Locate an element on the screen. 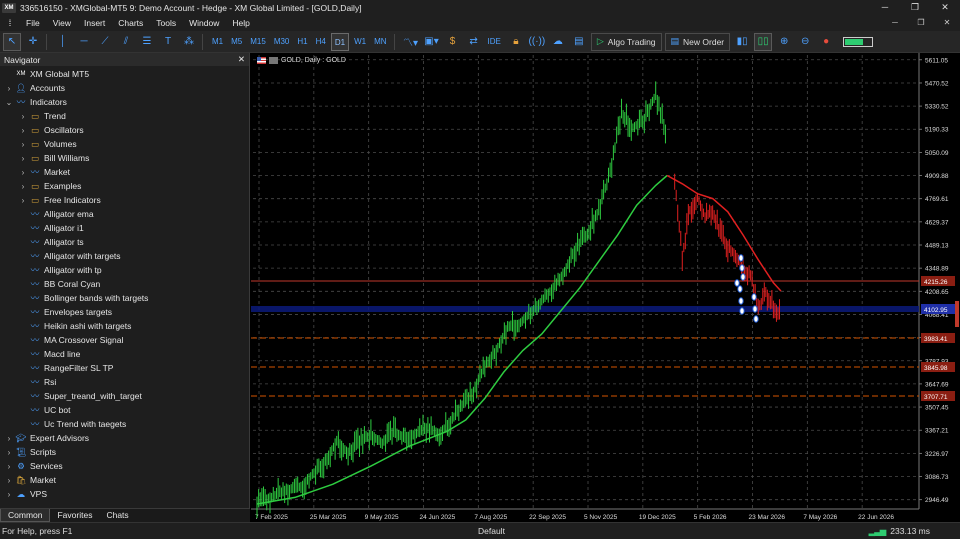 The image size is (960, 539). menu-view: View is located at coordinates (62, 23).